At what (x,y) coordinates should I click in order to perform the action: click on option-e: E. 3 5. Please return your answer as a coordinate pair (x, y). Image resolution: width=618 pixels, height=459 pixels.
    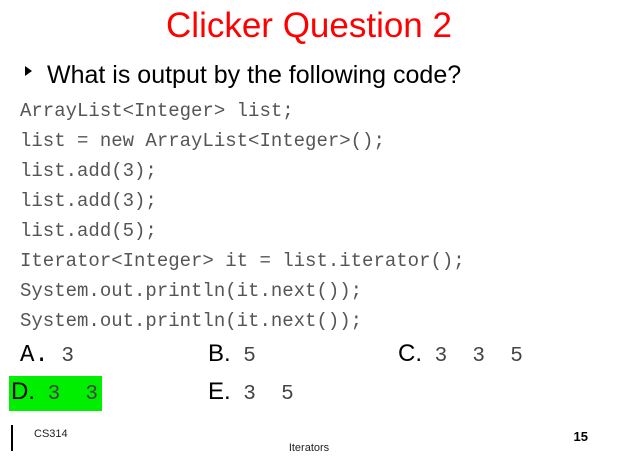
    Looking at the image, I should click on (251, 393).